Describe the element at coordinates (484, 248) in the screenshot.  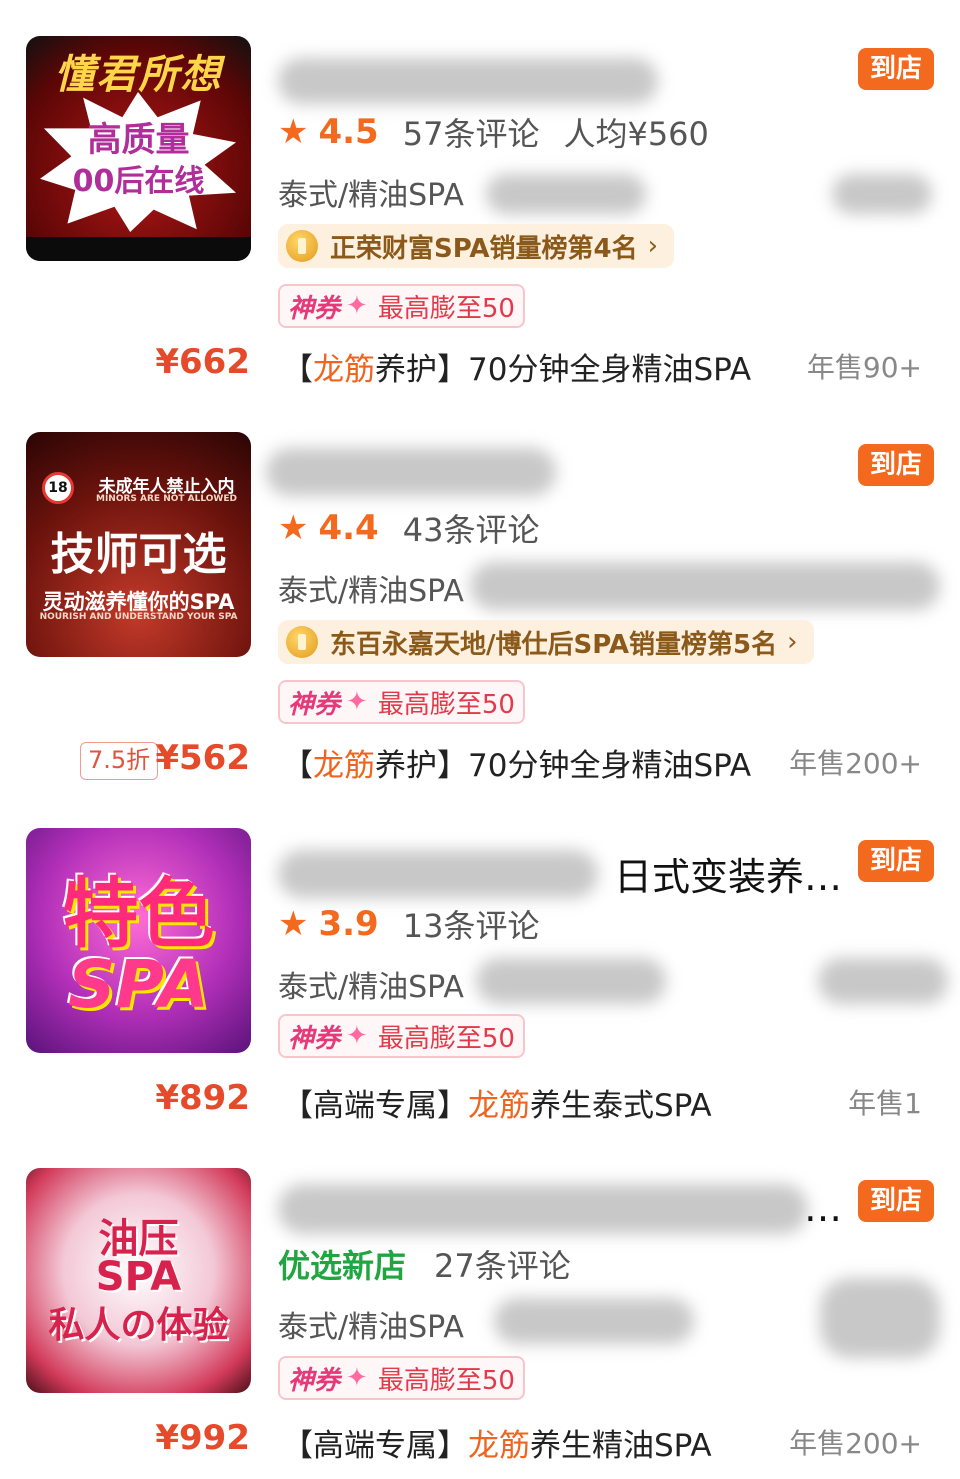
I see `rank-text: 正荣财富SPA销量榜第4名` at that location.